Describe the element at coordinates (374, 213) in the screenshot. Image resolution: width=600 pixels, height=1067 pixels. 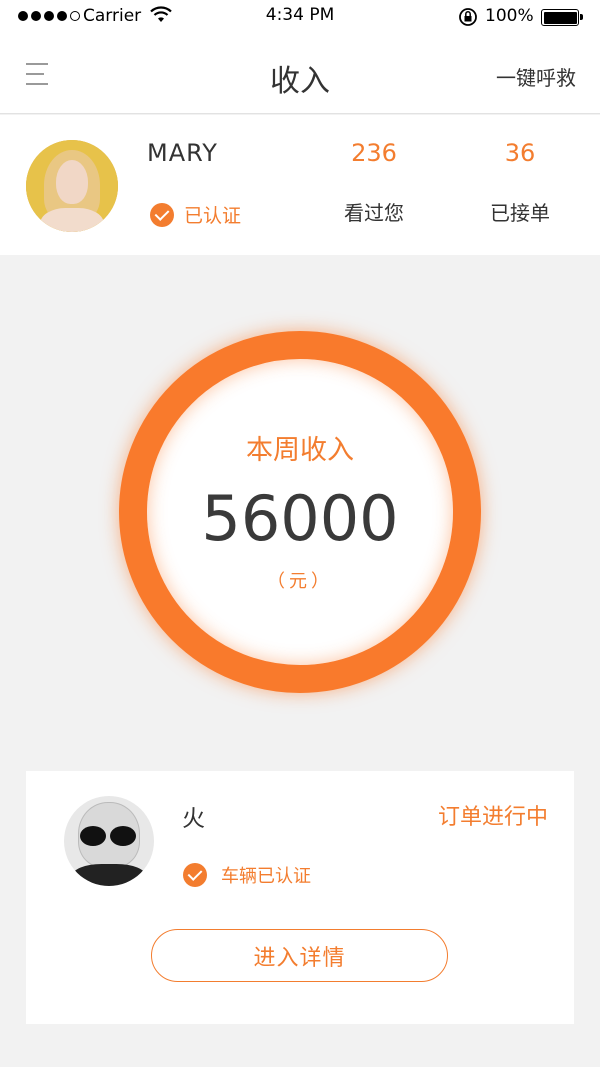
I see `stat-label: 看过您` at that location.